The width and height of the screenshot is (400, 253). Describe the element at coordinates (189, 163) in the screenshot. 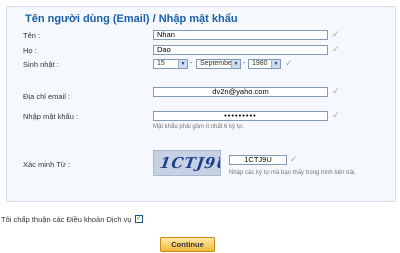

I see `captcha-image-text: 1CTJ9U` at that location.